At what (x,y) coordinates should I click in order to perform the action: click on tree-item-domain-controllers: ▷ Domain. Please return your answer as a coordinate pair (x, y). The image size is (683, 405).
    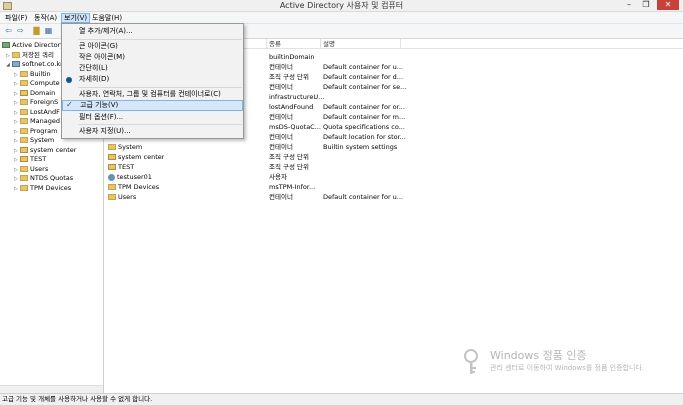
    Looking at the image, I should click on (34, 94).